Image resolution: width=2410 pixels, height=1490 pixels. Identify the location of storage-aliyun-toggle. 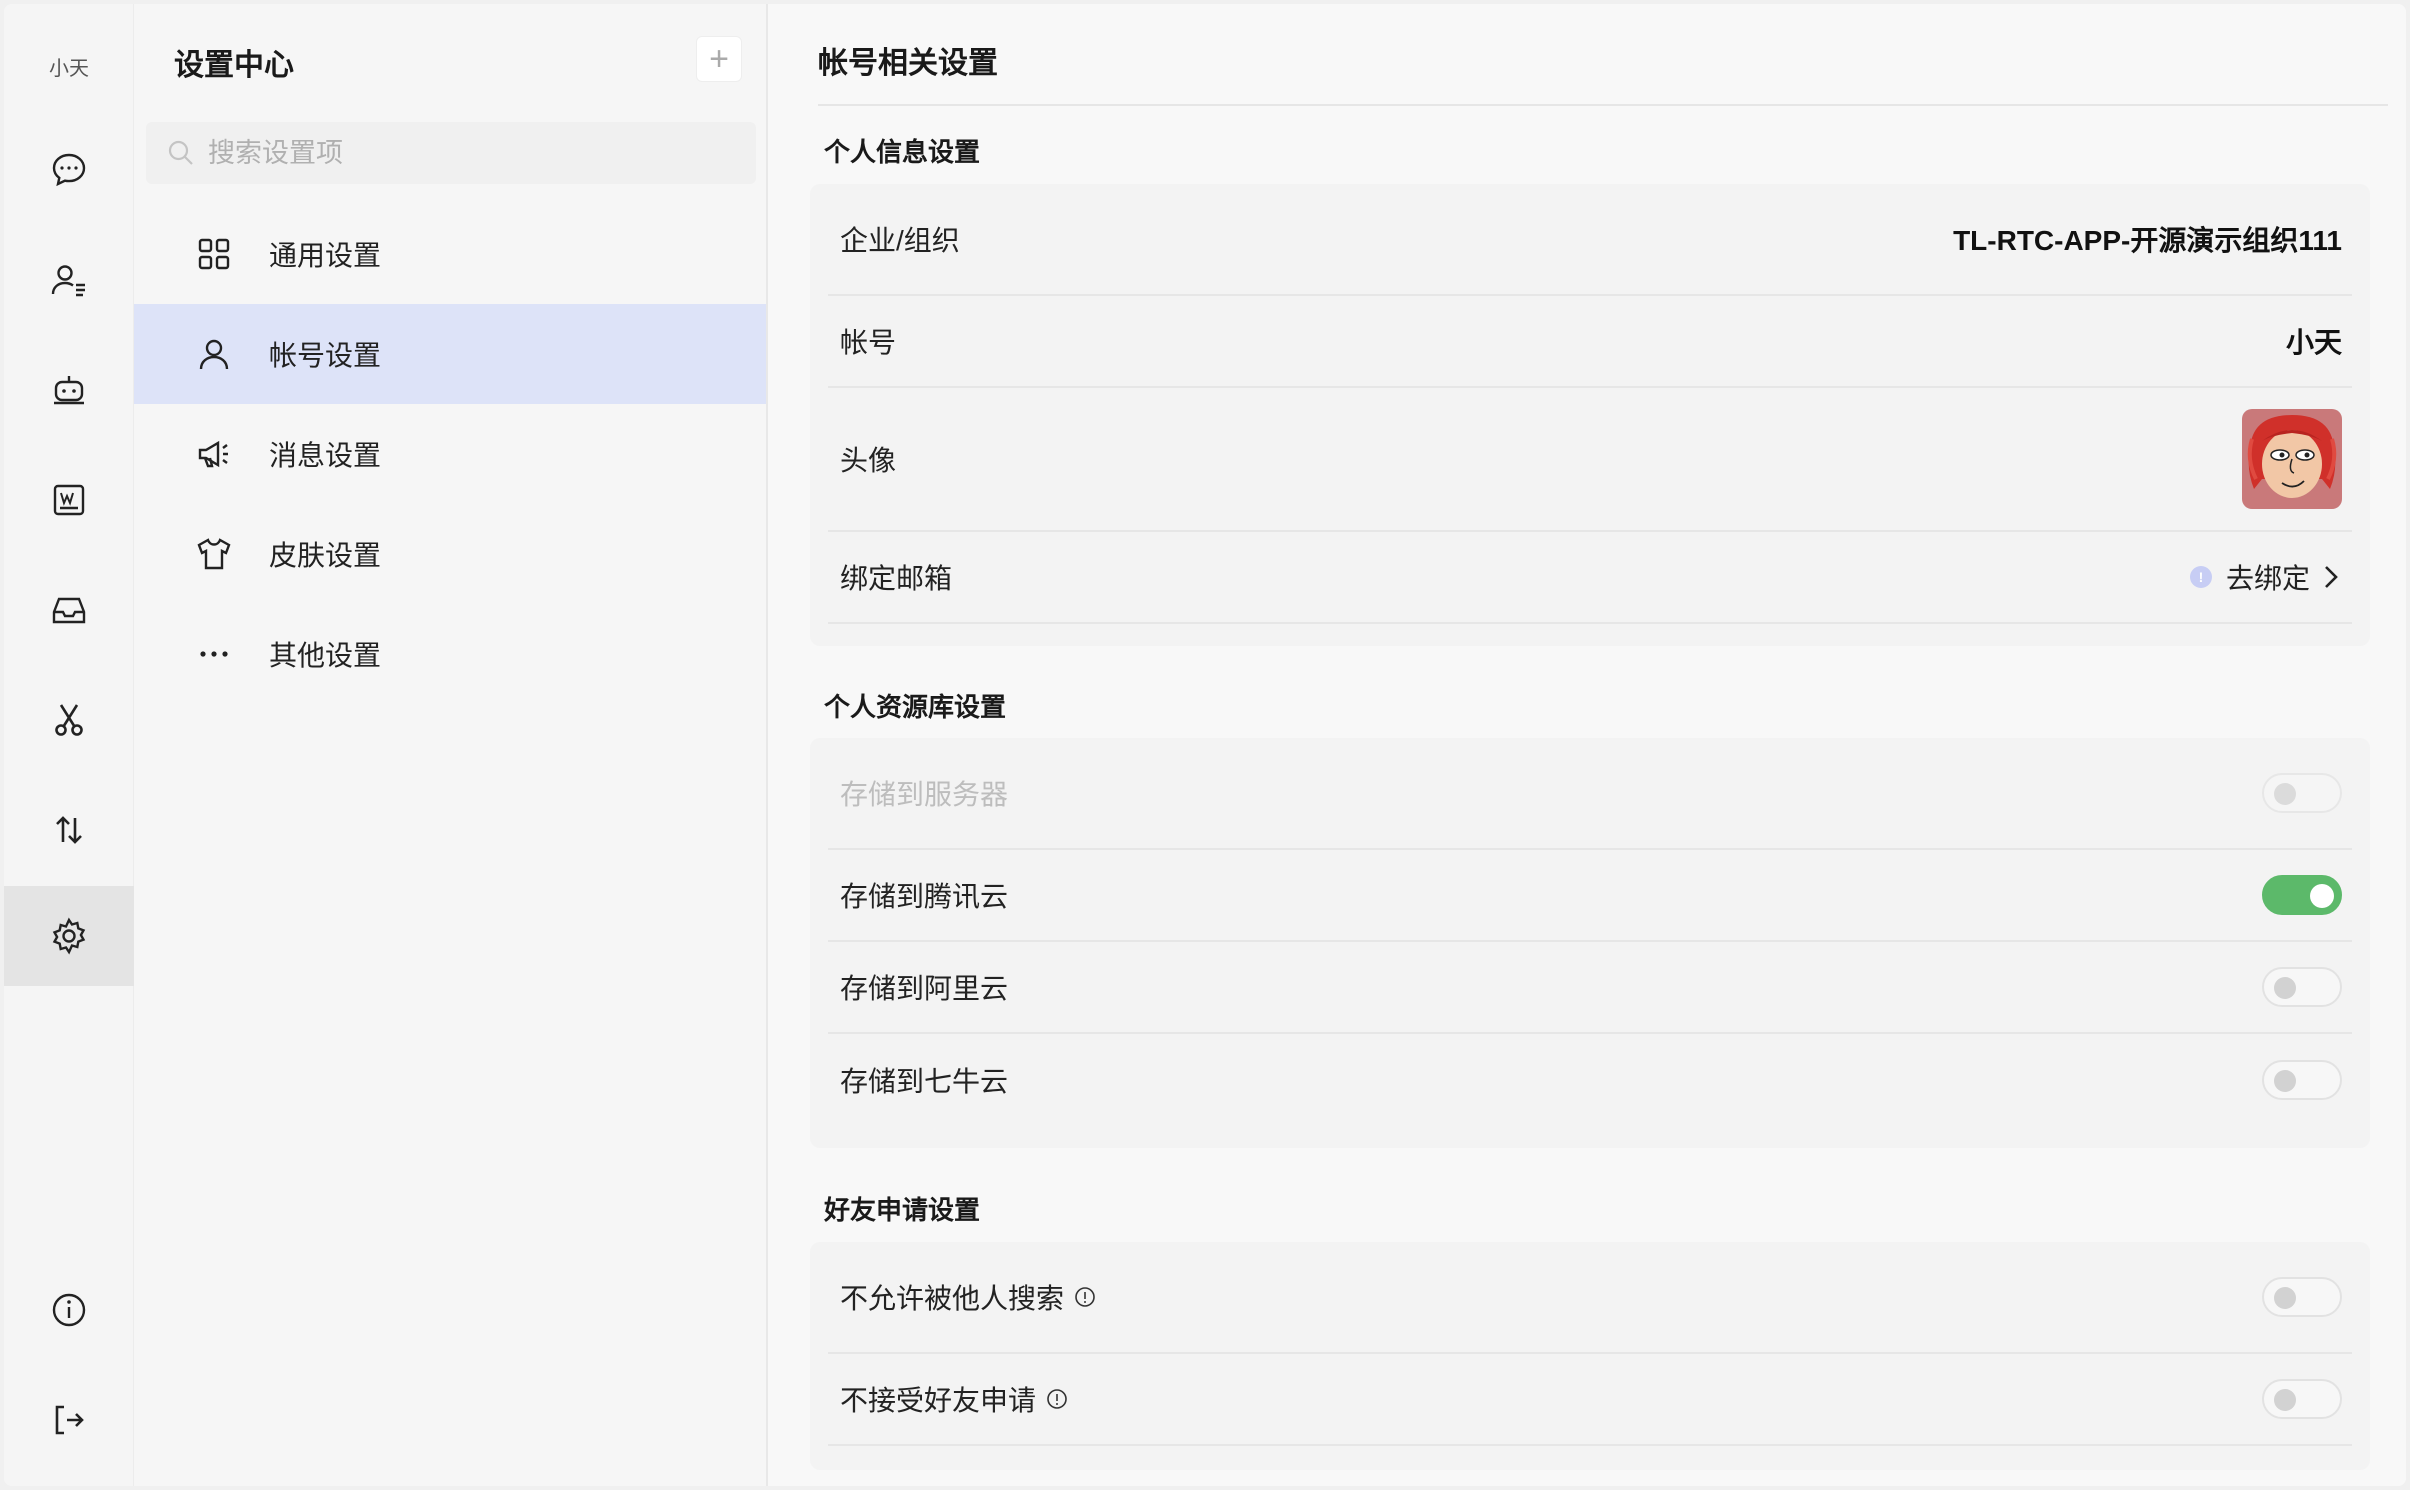
(2302, 987).